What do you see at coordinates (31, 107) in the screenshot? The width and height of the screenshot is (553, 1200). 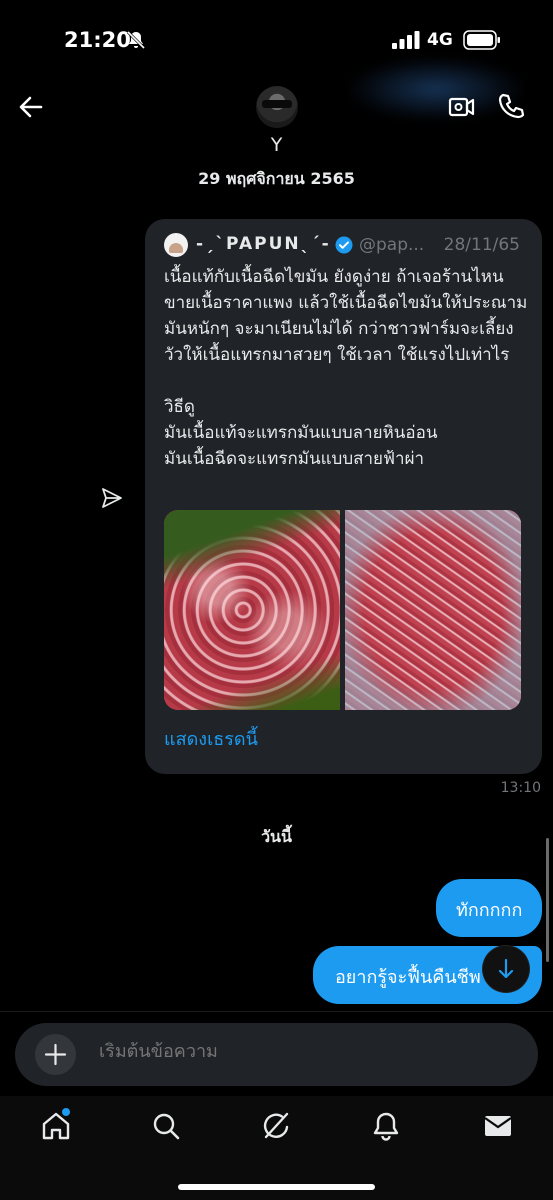 I see `back-arrow-icon` at bounding box center [31, 107].